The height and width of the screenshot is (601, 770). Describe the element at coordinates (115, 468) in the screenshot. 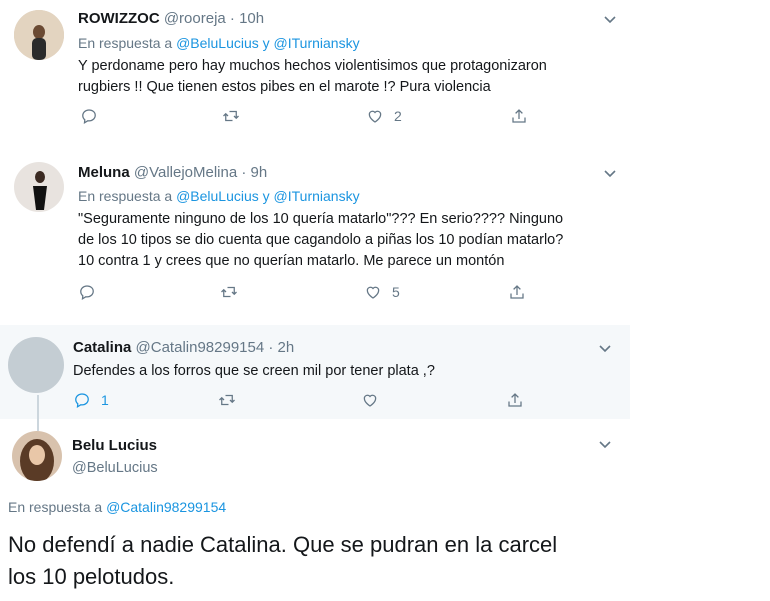

I see `author-handle: @BeluLucius` at that location.